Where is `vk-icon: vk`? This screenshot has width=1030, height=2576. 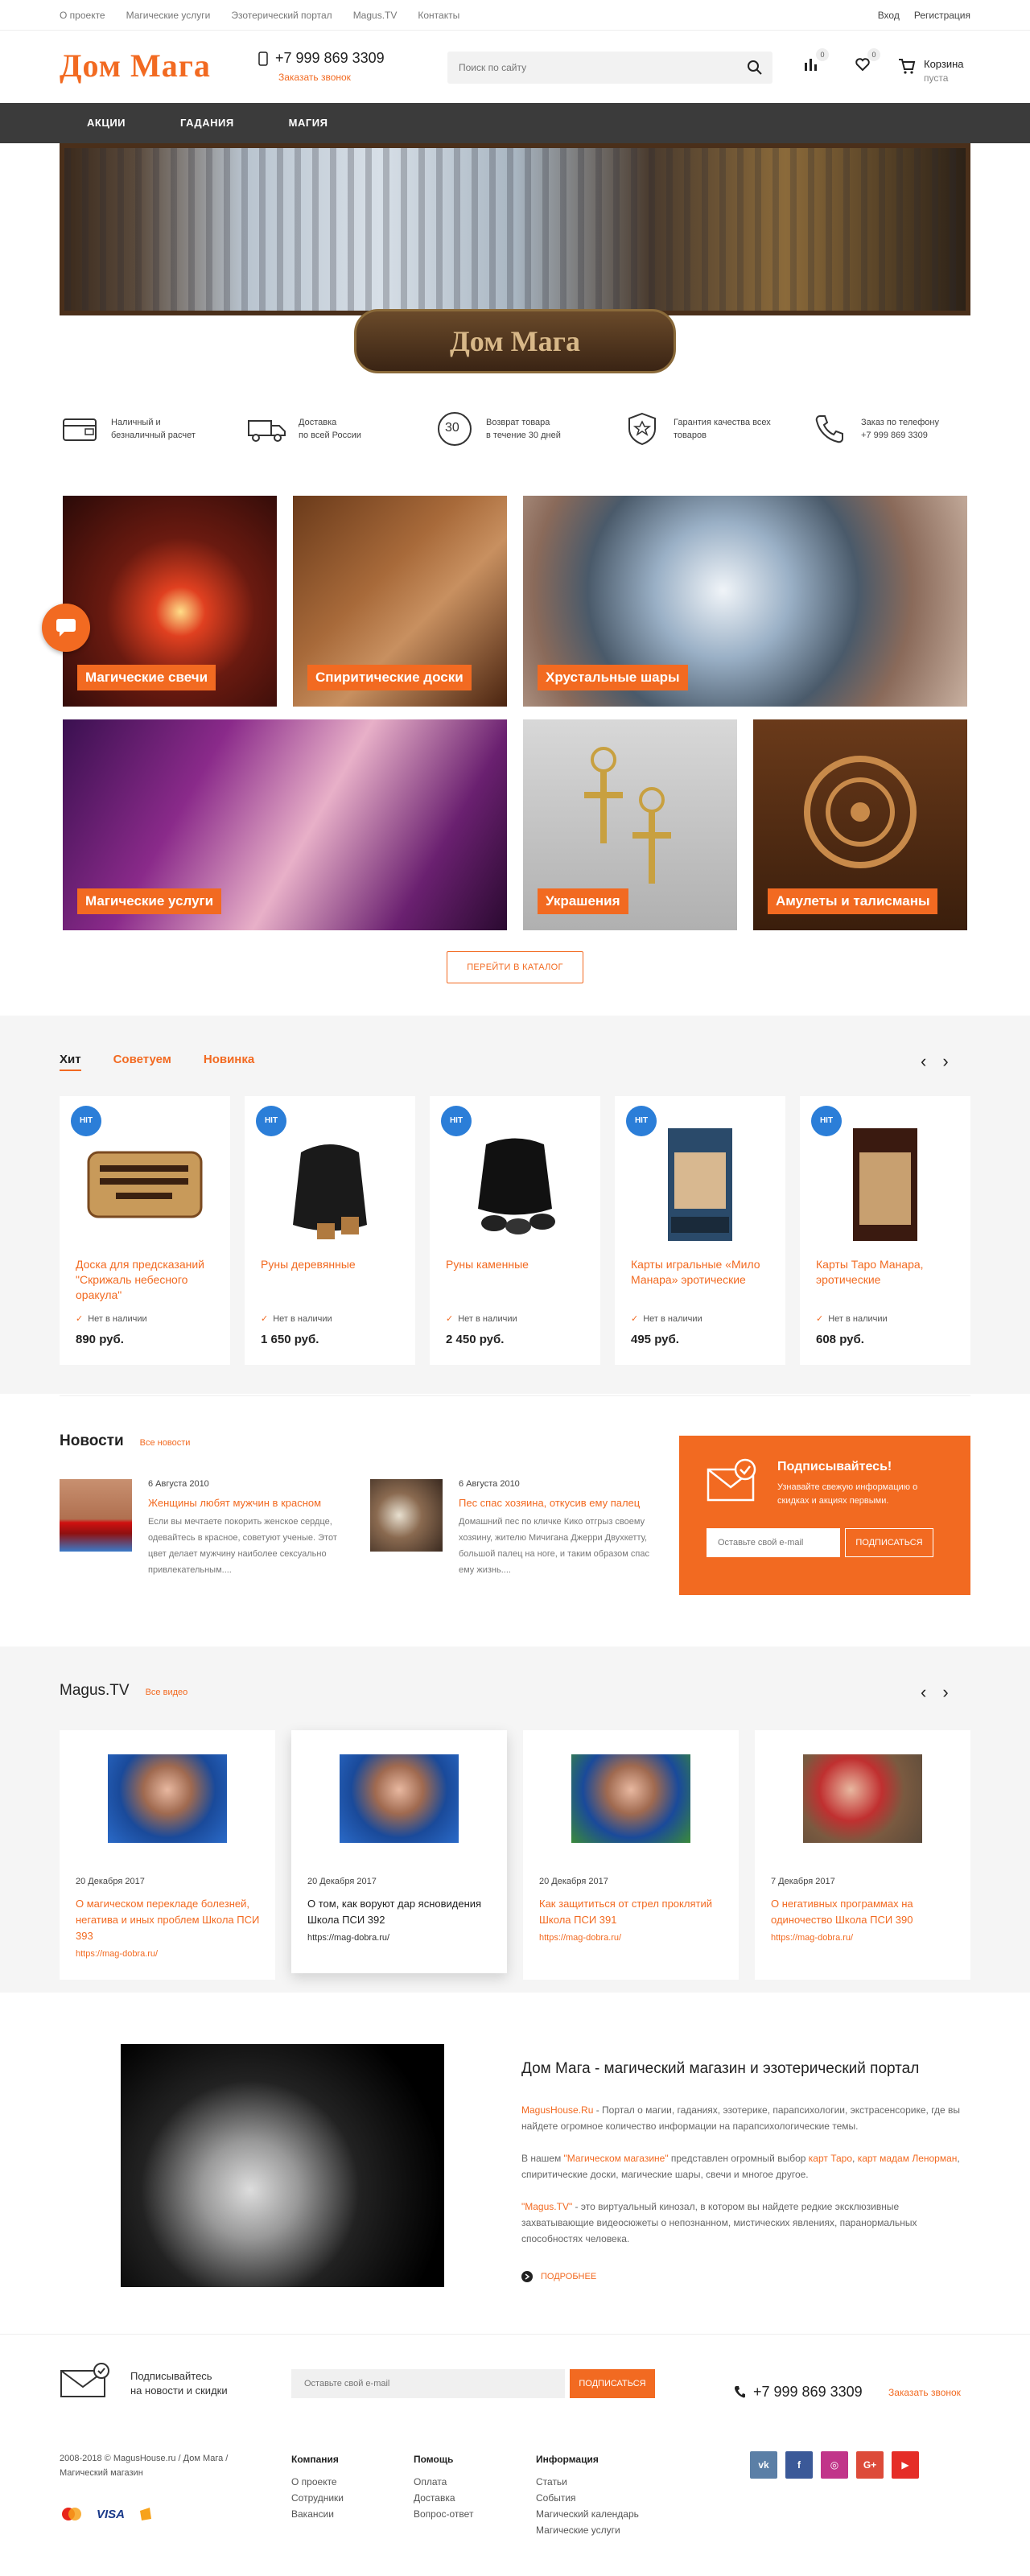 vk-icon: vk is located at coordinates (763, 2465).